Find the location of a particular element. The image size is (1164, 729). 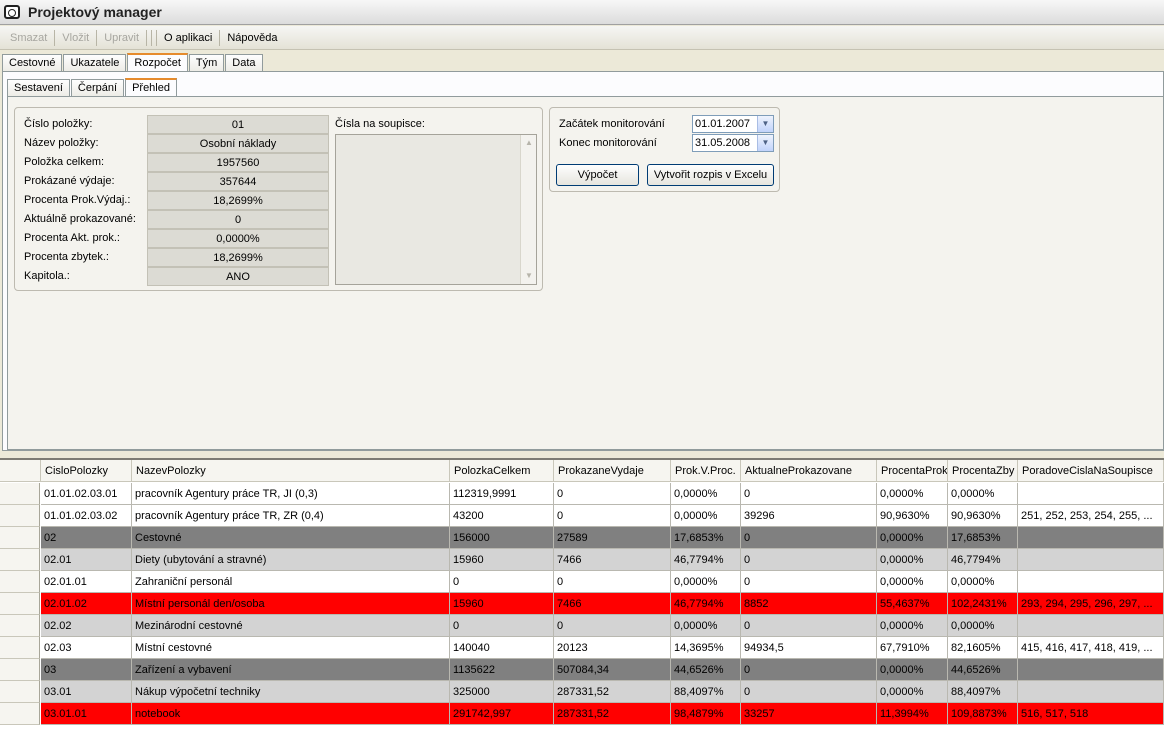

about-button: O aplikaci is located at coordinates (188, 38).